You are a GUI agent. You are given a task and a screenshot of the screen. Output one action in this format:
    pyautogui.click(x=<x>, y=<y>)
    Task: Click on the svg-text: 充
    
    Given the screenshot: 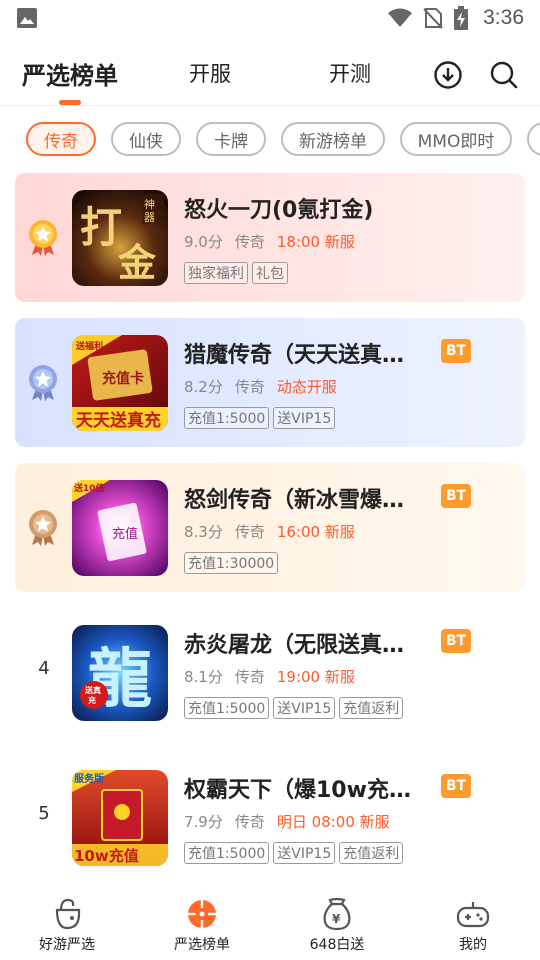 What is the action you would take?
    pyautogui.click(x=92, y=700)
    